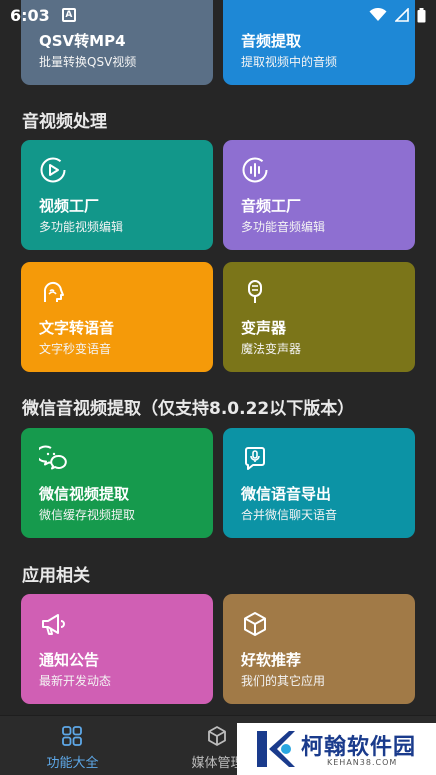  I want to click on audio-factory-card: 音频工厂 多功能音频编辑, so click(319, 195).